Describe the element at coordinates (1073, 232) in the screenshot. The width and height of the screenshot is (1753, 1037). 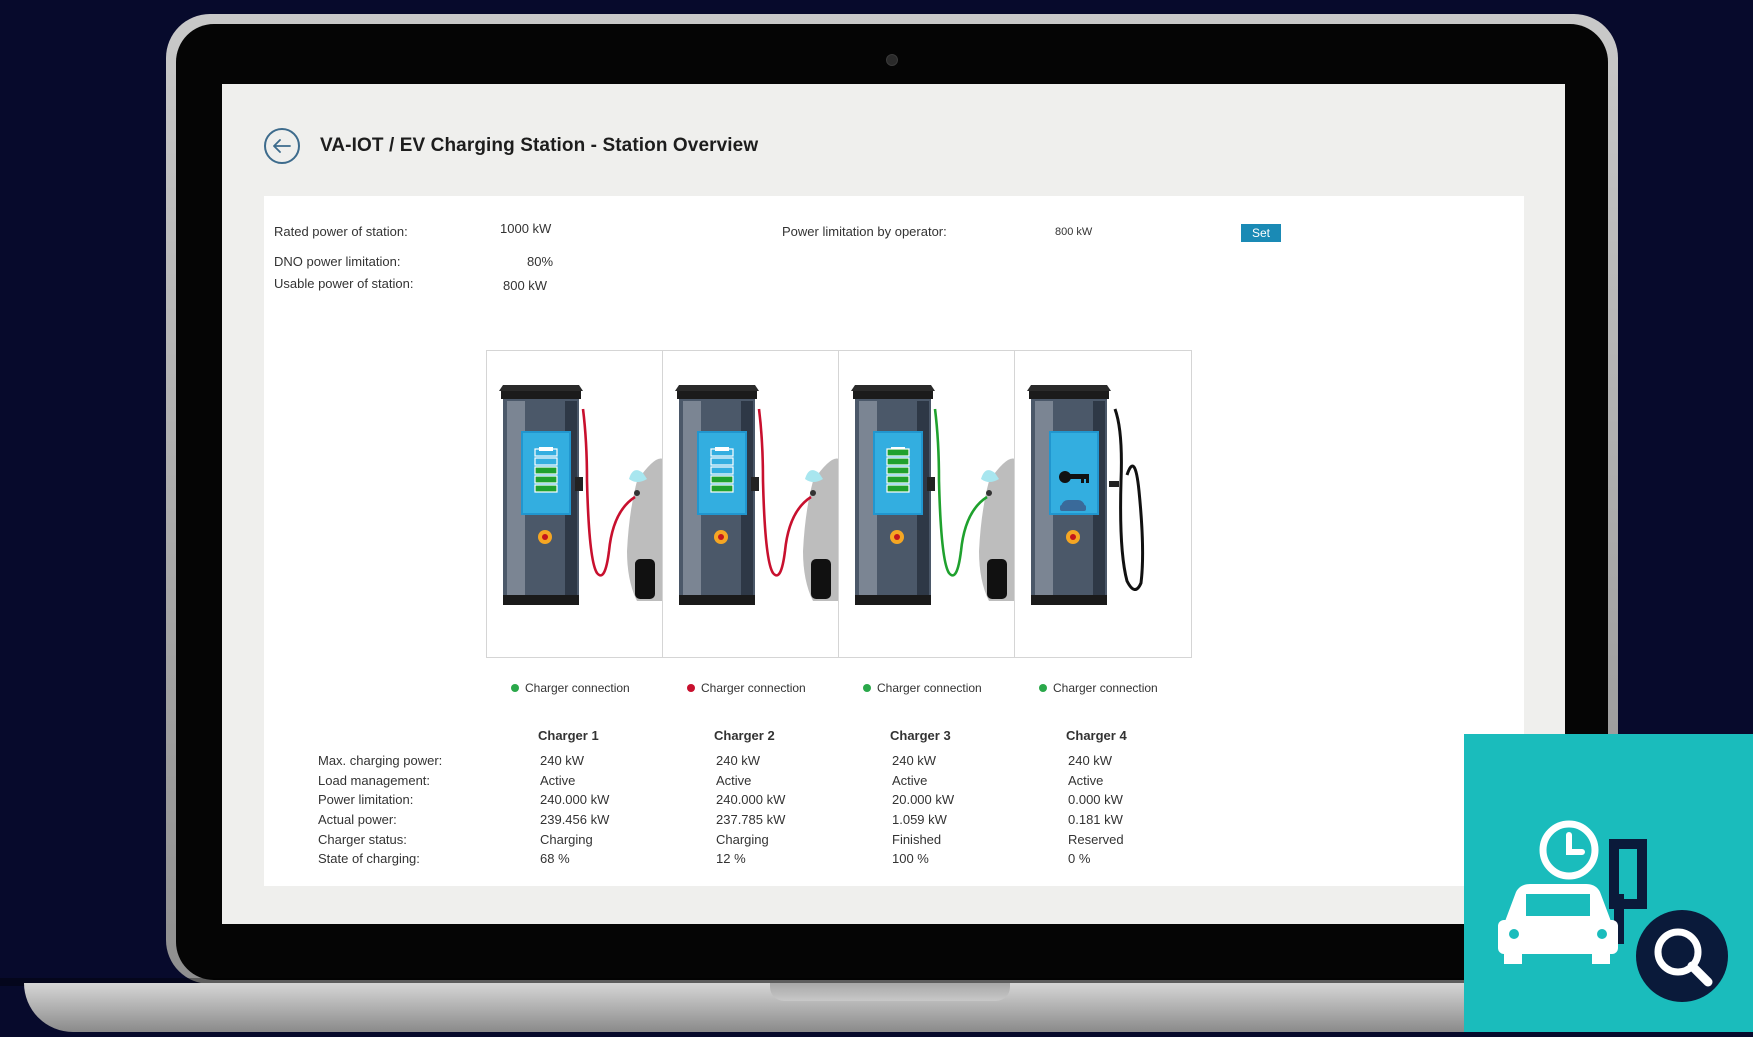
I see `operator-limit-input: 800 kW` at that location.